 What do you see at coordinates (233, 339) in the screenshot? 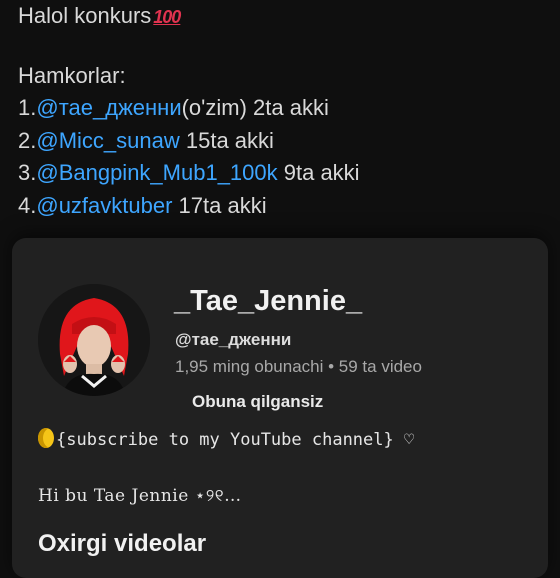
I see `channel-handle: @тае_дженни` at bounding box center [233, 339].